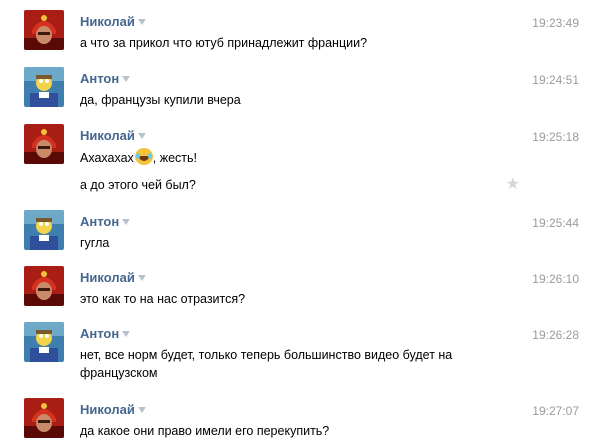 The width and height of the screenshot is (604, 444). Describe the element at coordinates (555, 411) in the screenshot. I see `message-timestamp: 19:27:07` at that location.